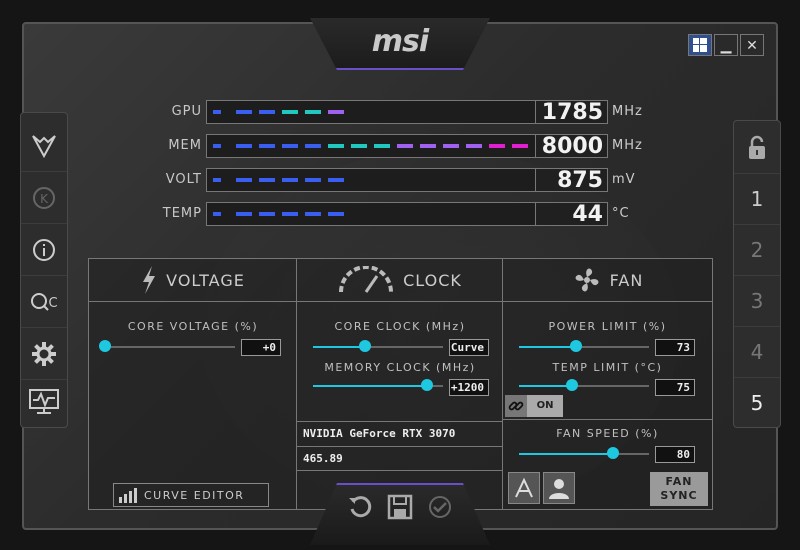 The width and height of the screenshot is (800, 550). What do you see at coordinates (182, 213) in the screenshot?
I see `monitor-label: TEMP` at bounding box center [182, 213].